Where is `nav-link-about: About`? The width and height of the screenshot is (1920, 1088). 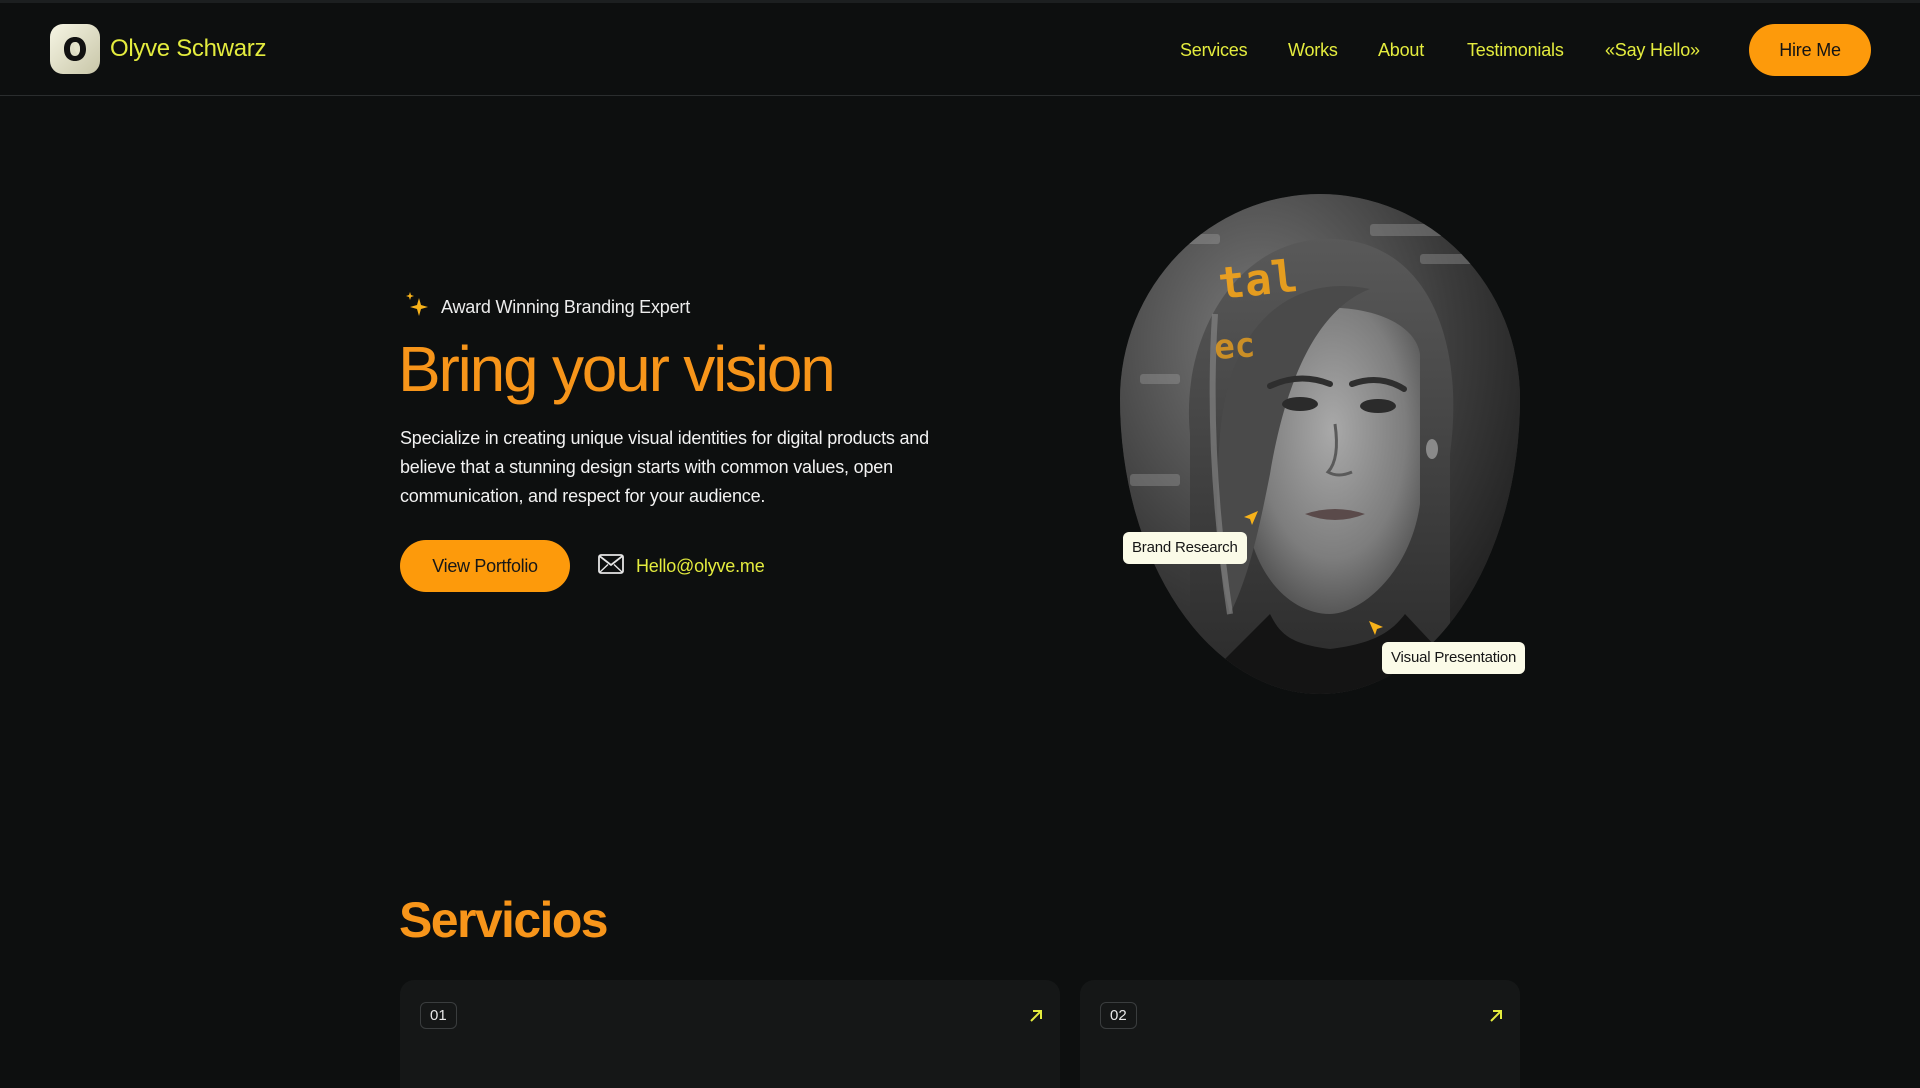
nav-link-about: About is located at coordinates (1401, 50).